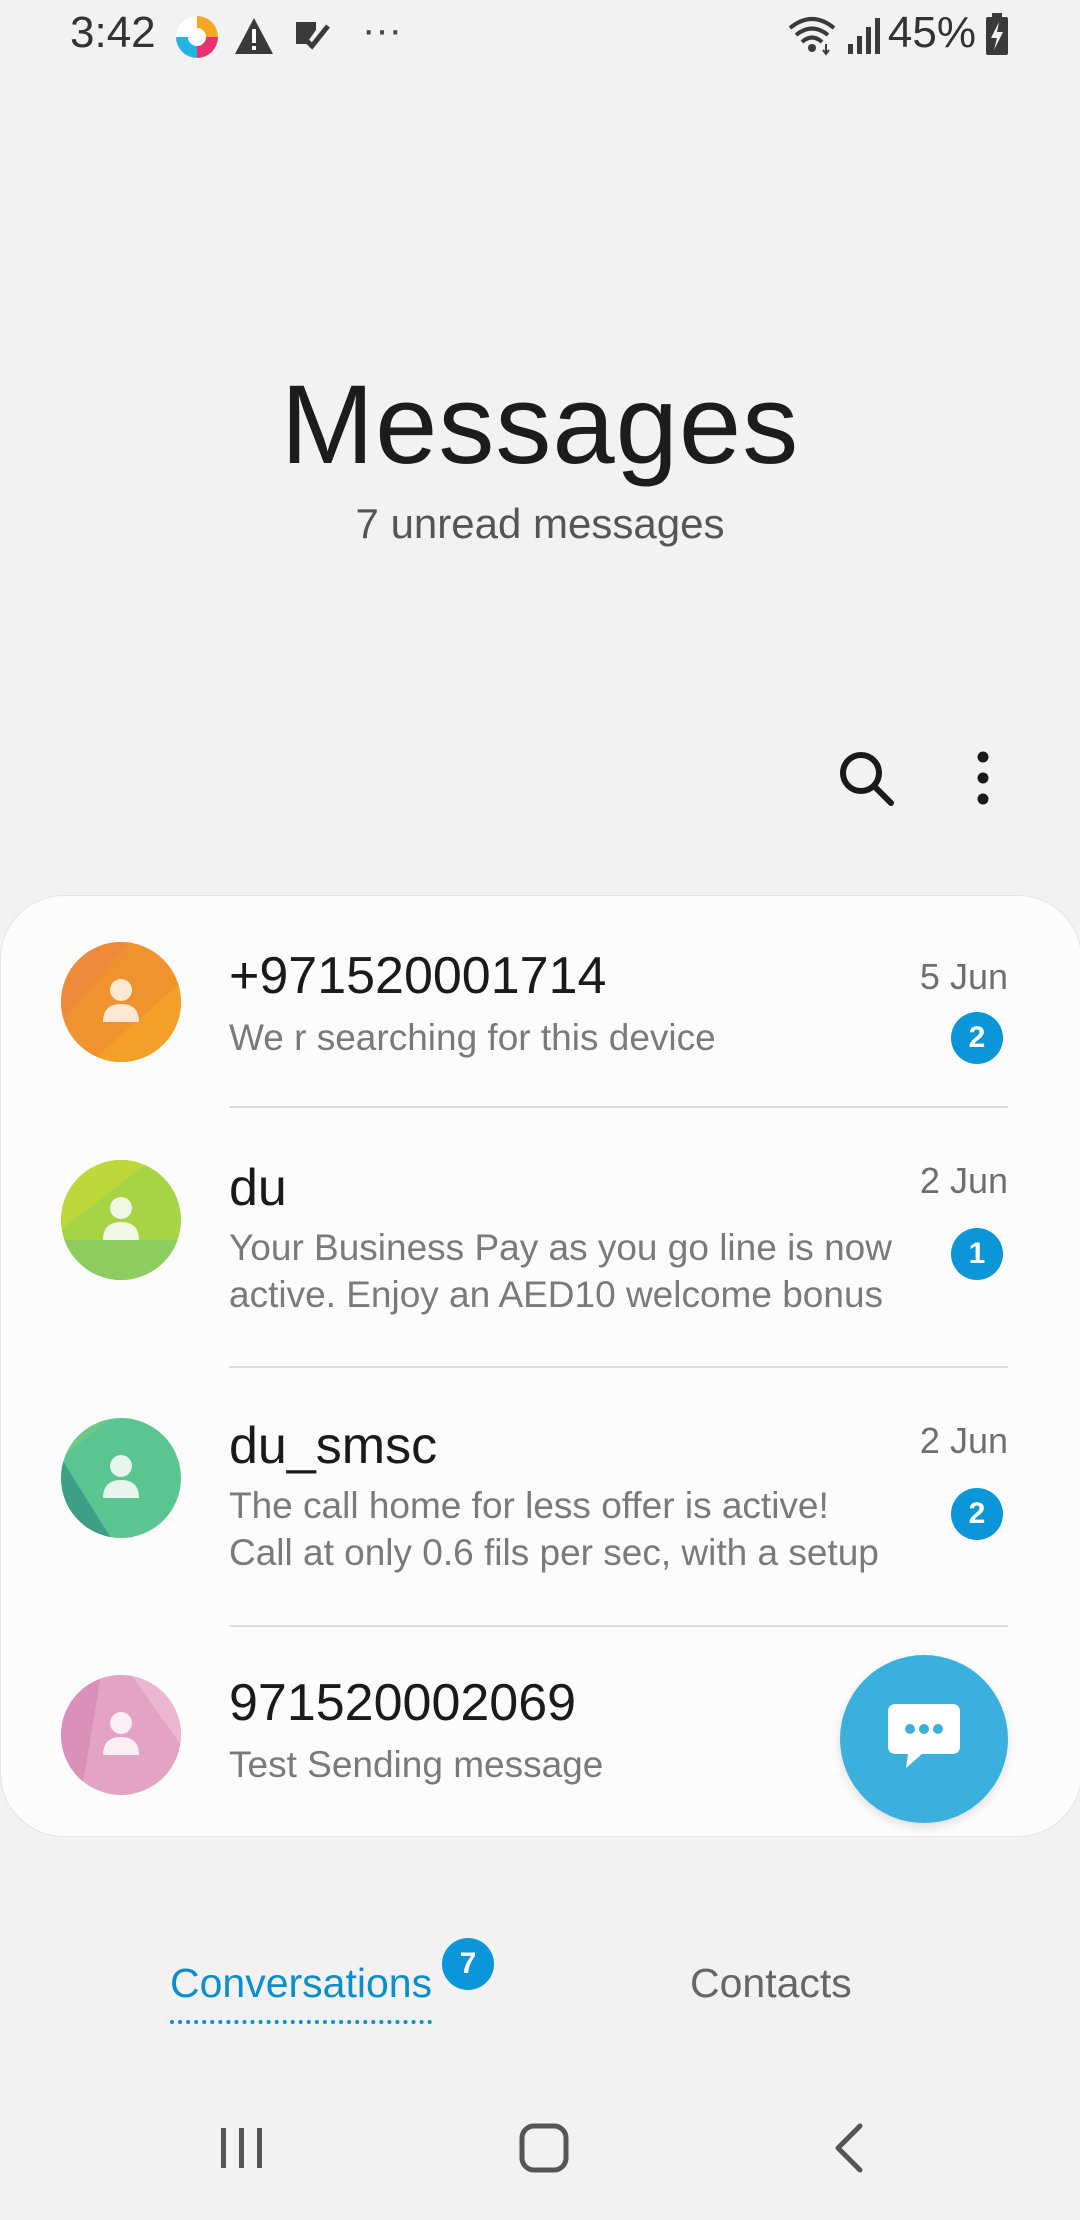 This screenshot has width=1080, height=2220. Describe the element at coordinates (931, 32) in the screenshot. I see `battery-percentage: 45%` at that location.